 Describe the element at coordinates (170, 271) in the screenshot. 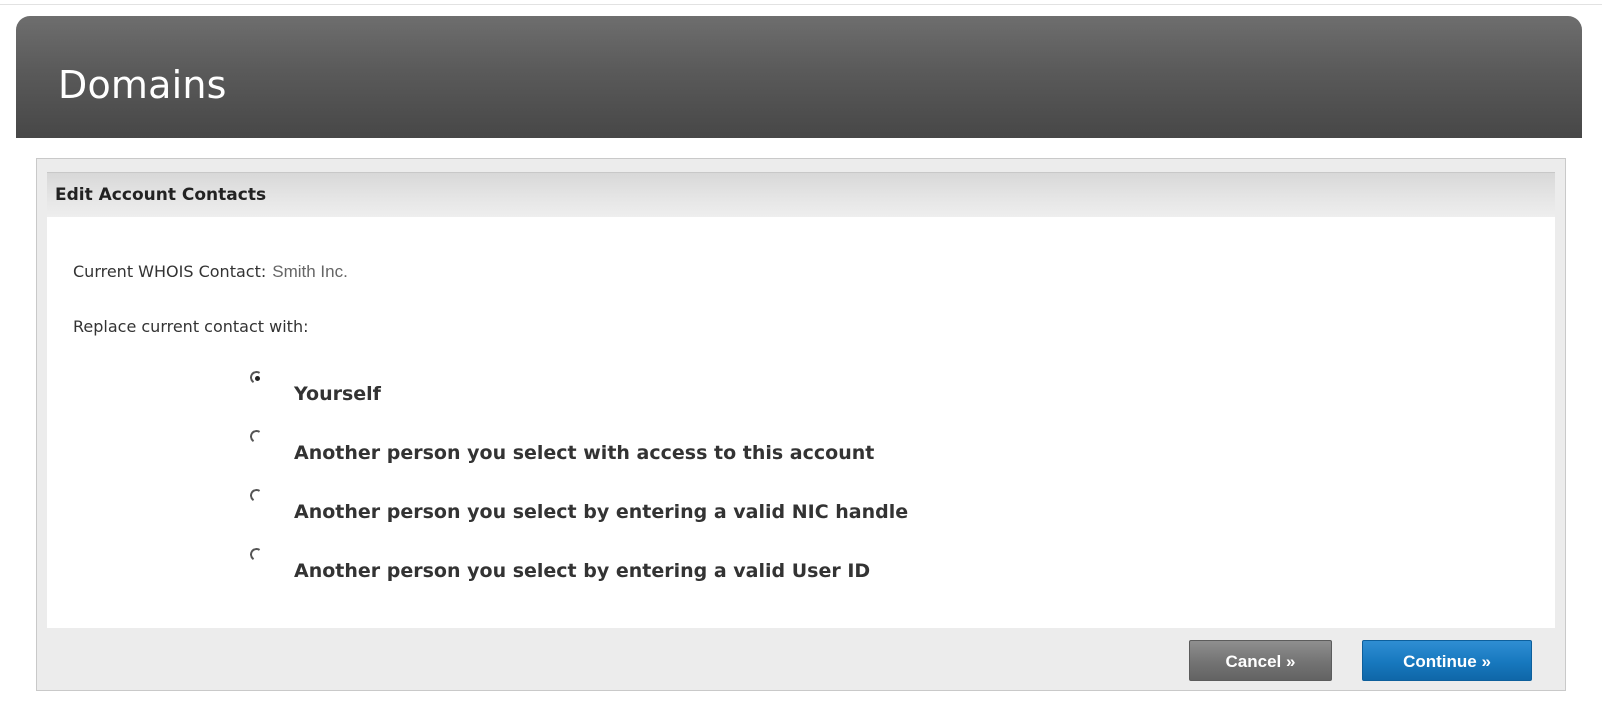

I see `current-contact-label: Current WHOIS Contact:` at that location.